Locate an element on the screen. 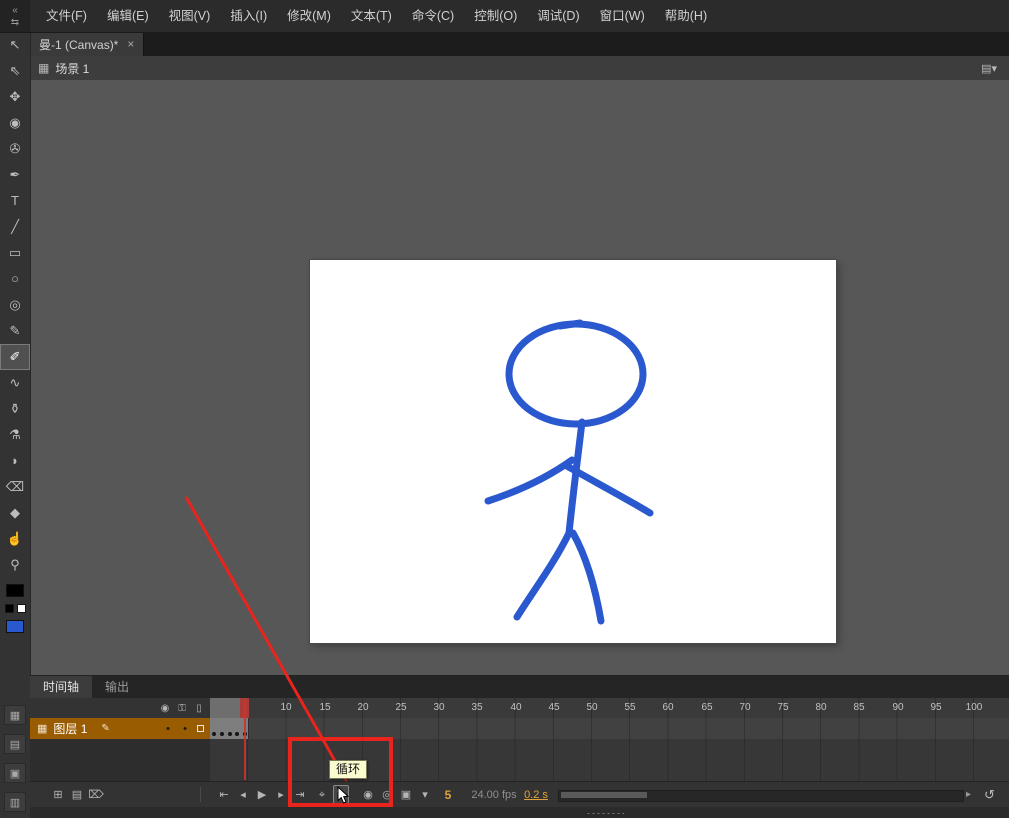  reset-timeline-zoom-icon: ↺ is located at coordinates (989, 795).